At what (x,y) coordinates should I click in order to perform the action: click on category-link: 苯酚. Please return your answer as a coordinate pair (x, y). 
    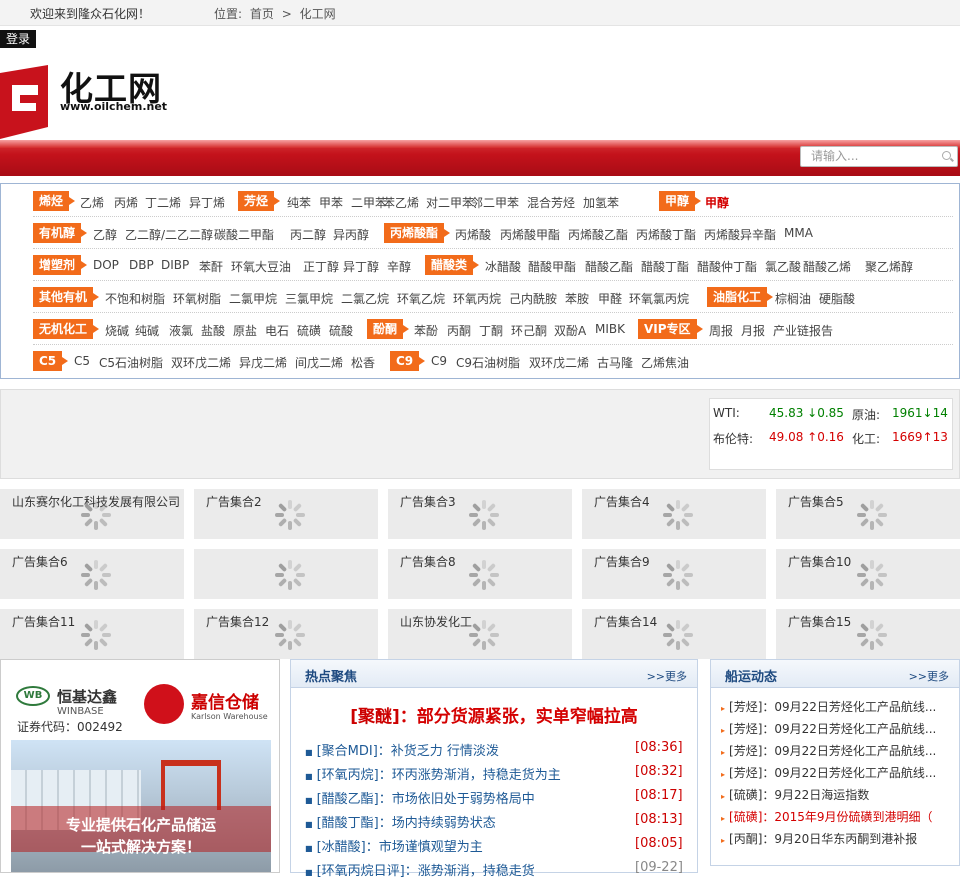
    Looking at the image, I should click on (426, 330).